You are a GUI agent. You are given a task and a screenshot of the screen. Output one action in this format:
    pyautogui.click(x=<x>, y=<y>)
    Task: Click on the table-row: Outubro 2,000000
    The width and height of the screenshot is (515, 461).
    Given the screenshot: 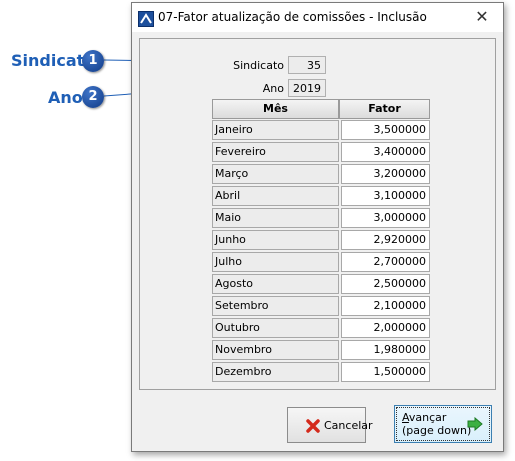 What is the action you would take?
    pyautogui.click(x=321, y=328)
    